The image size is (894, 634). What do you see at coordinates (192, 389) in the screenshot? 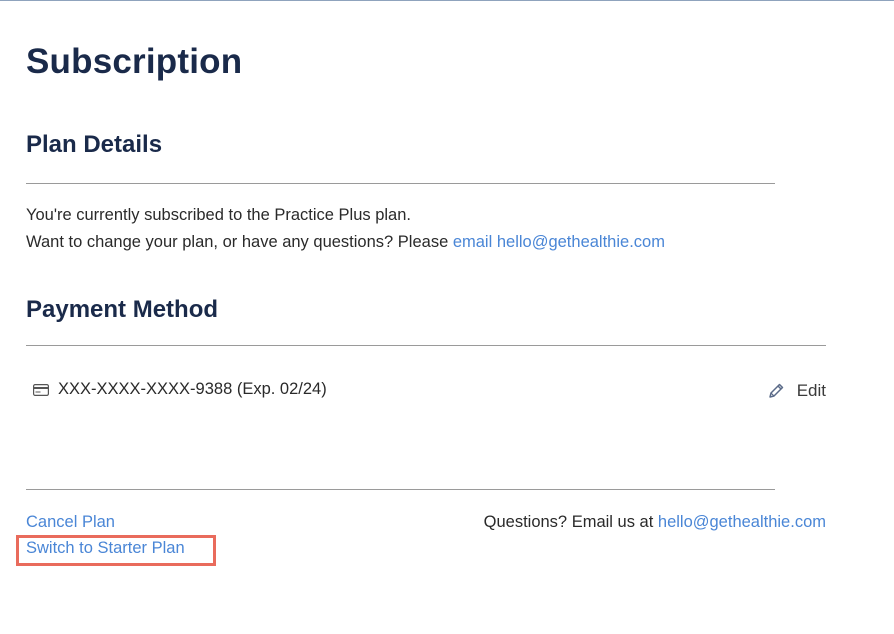
I see `card-number-text: XXX-XXXX-XXXX-9388 (Exp. 02/24)` at bounding box center [192, 389].